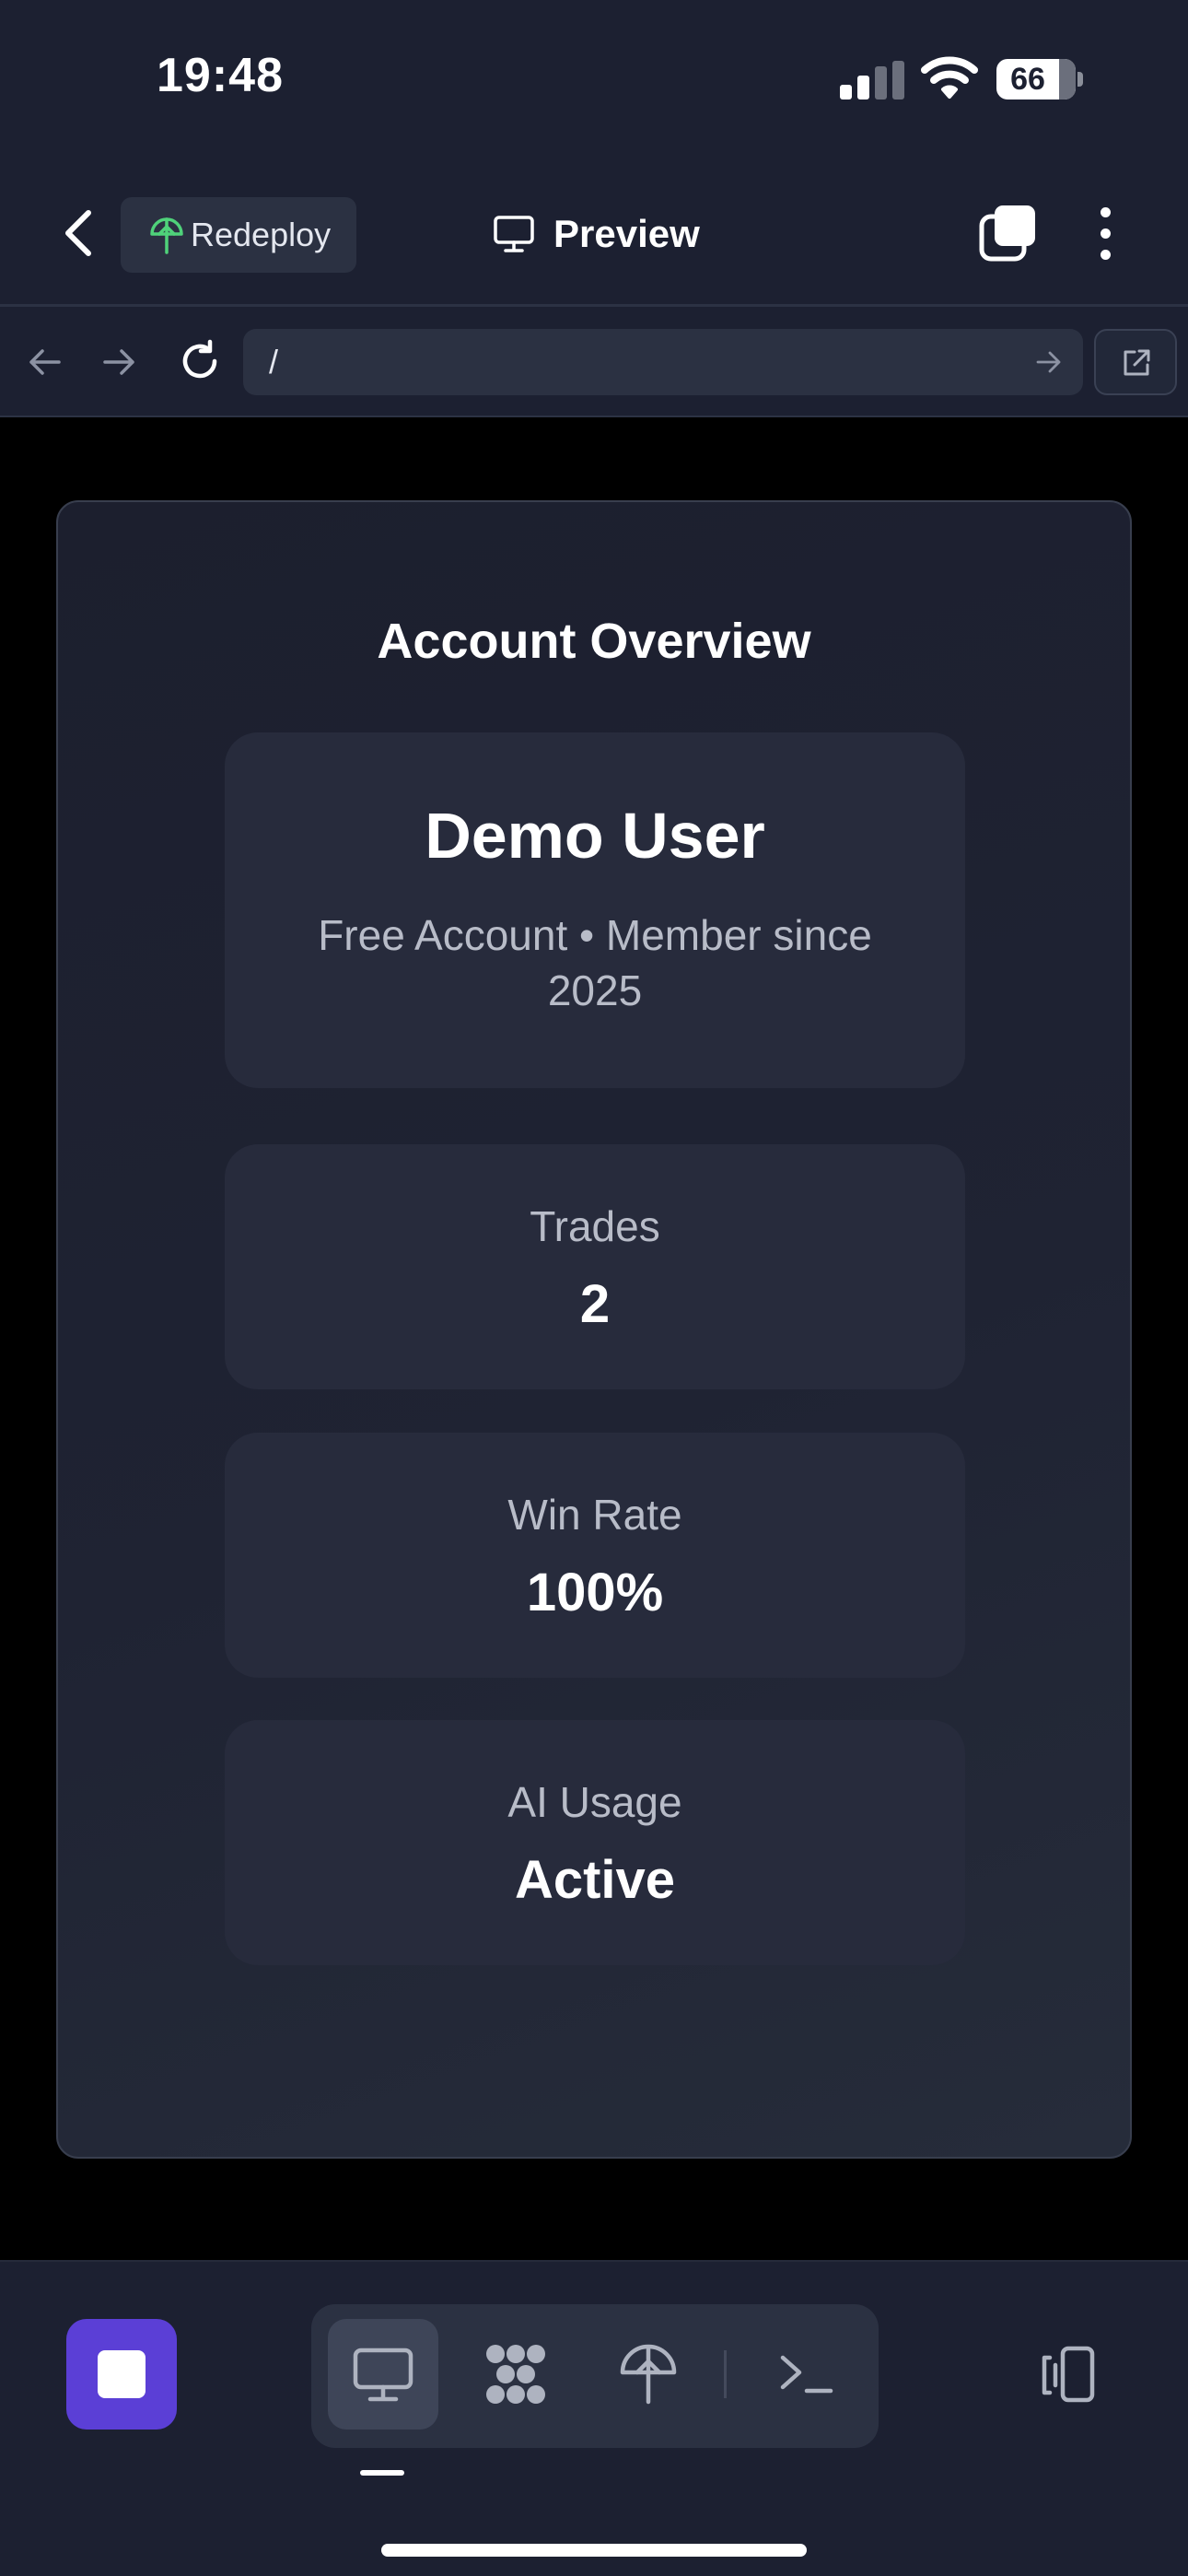 This screenshot has width=1188, height=2576. I want to click on view-preview-button, so click(383, 2374).